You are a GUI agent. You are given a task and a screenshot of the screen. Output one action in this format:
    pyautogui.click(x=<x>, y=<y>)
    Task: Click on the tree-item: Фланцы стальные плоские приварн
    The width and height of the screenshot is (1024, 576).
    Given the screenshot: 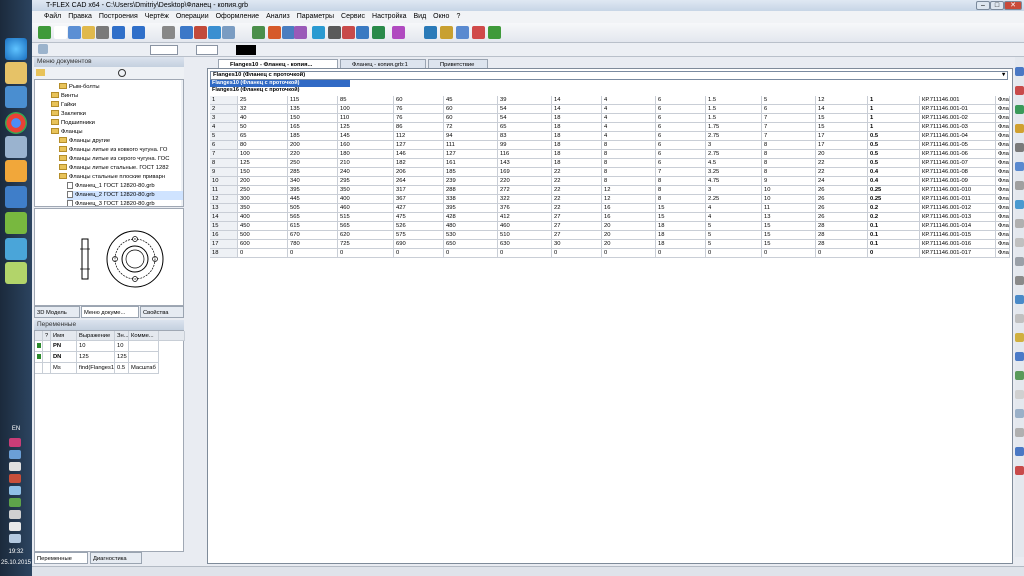 What is the action you would take?
    pyautogui.click(x=121, y=177)
    